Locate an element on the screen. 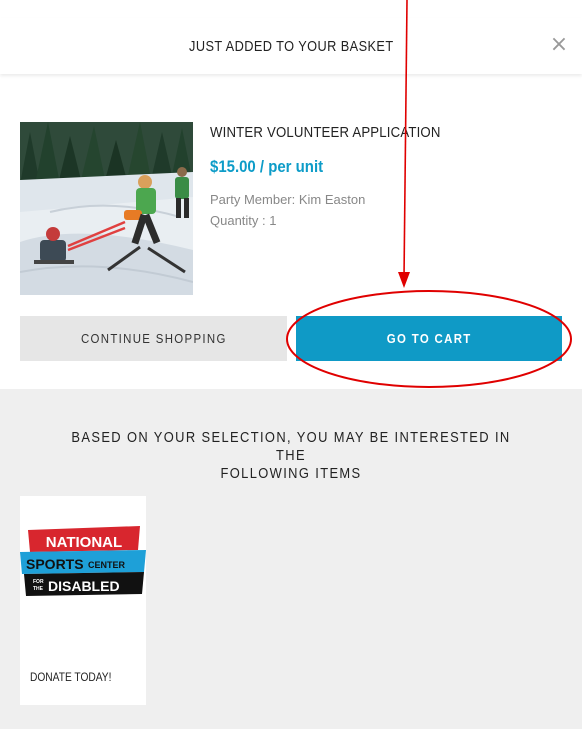  product-meta: Party Member: Kim Easton Quantity : 1 is located at coordinates (380, 210).